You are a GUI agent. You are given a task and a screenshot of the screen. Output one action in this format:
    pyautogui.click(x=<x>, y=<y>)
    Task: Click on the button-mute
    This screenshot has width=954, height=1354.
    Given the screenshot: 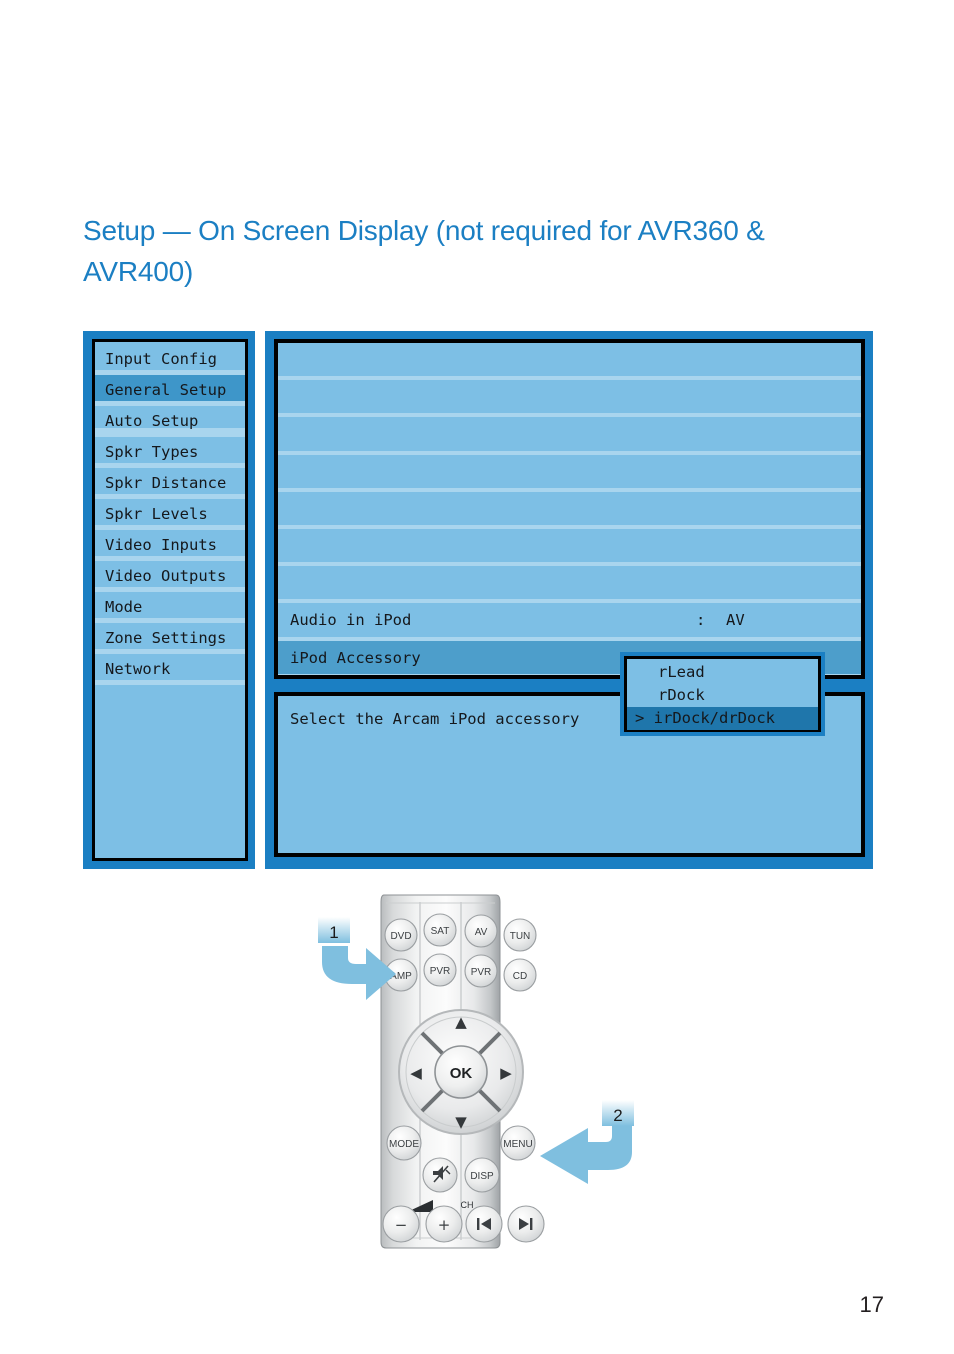 What is the action you would take?
    pyautogui.click(x=440, y=1175)
    